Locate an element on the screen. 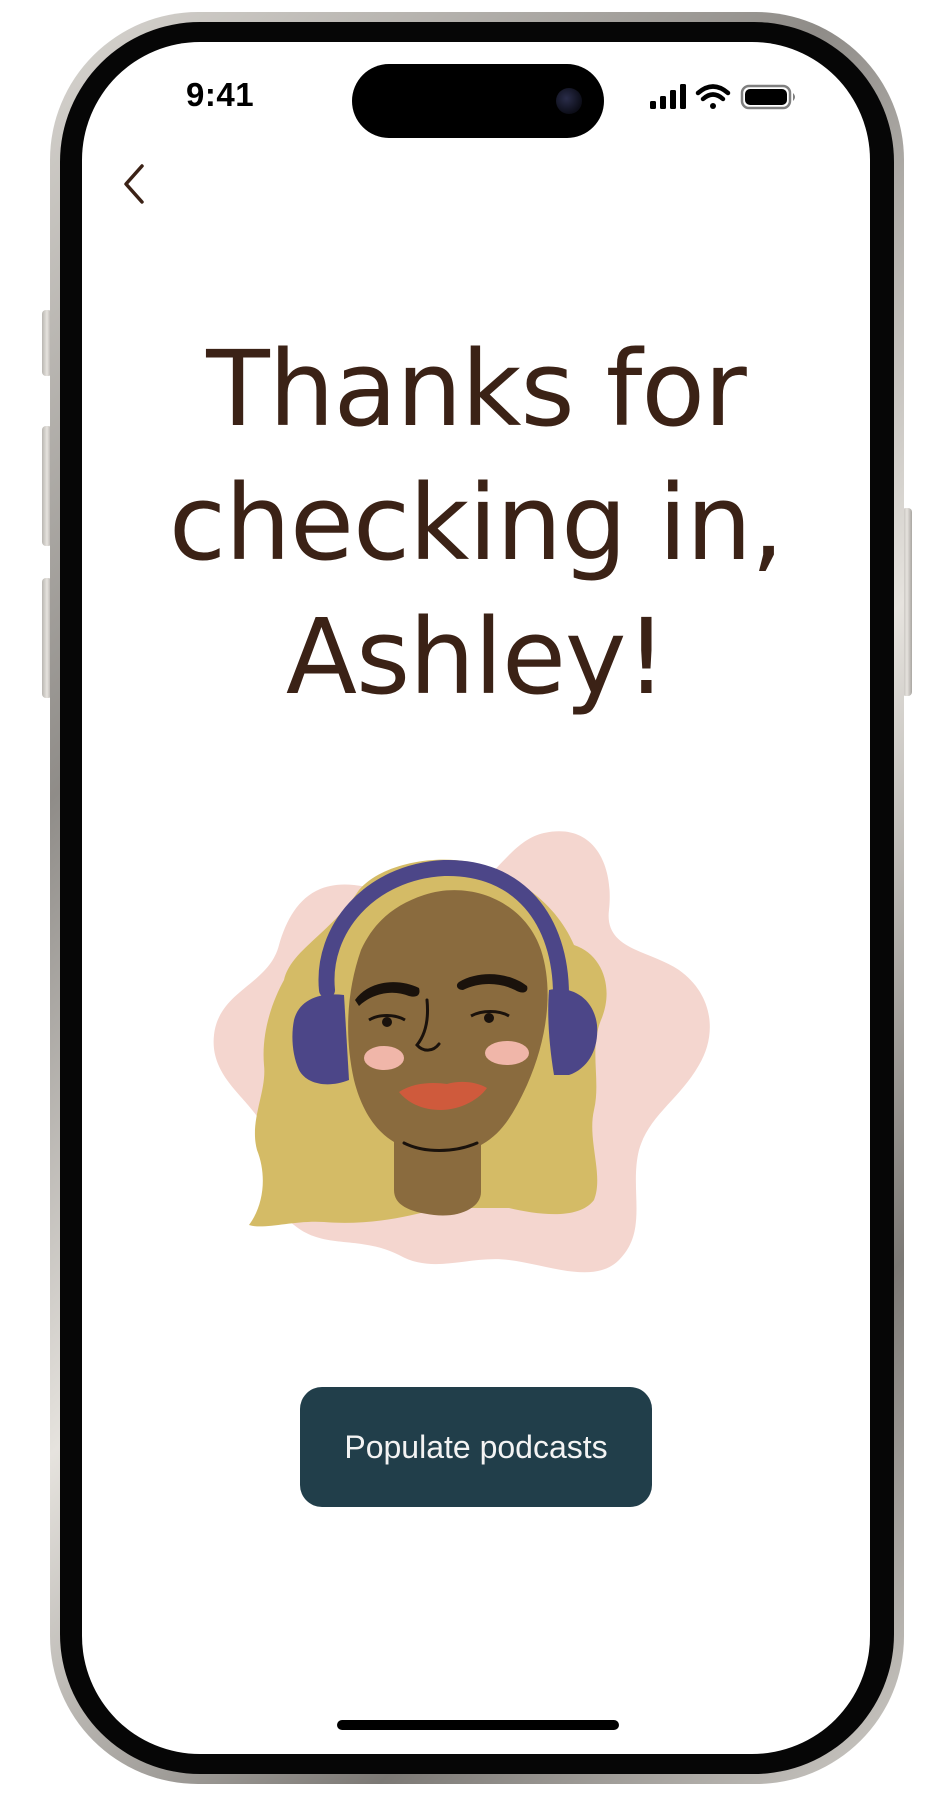  wifi-icon is located at coordinates (713, 96).